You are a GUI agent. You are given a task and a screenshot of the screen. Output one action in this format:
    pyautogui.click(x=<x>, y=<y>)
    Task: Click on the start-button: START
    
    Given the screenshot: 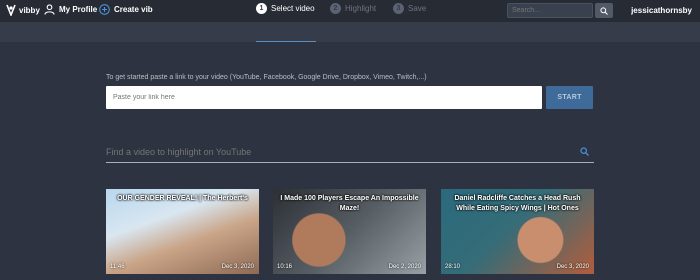 What is the action you would take?
    pyautogui.click(x=569, y=97)
    